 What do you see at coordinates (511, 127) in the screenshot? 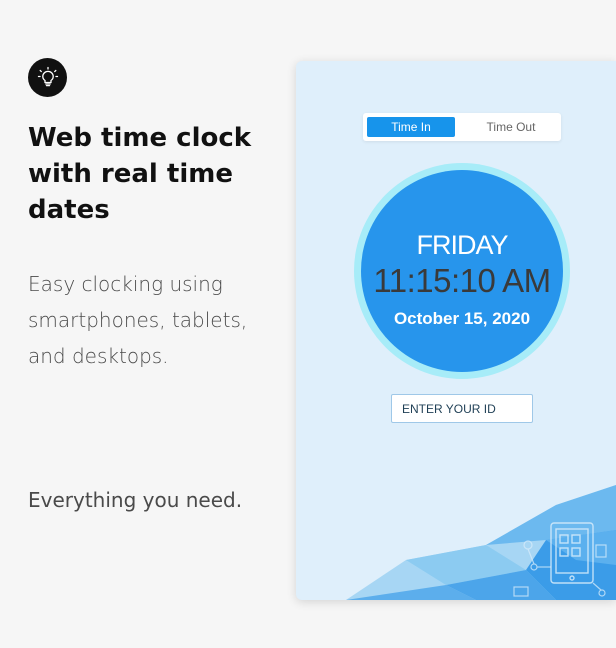
I see `time-out-button: Time Out` at bounding box center [511, 127].